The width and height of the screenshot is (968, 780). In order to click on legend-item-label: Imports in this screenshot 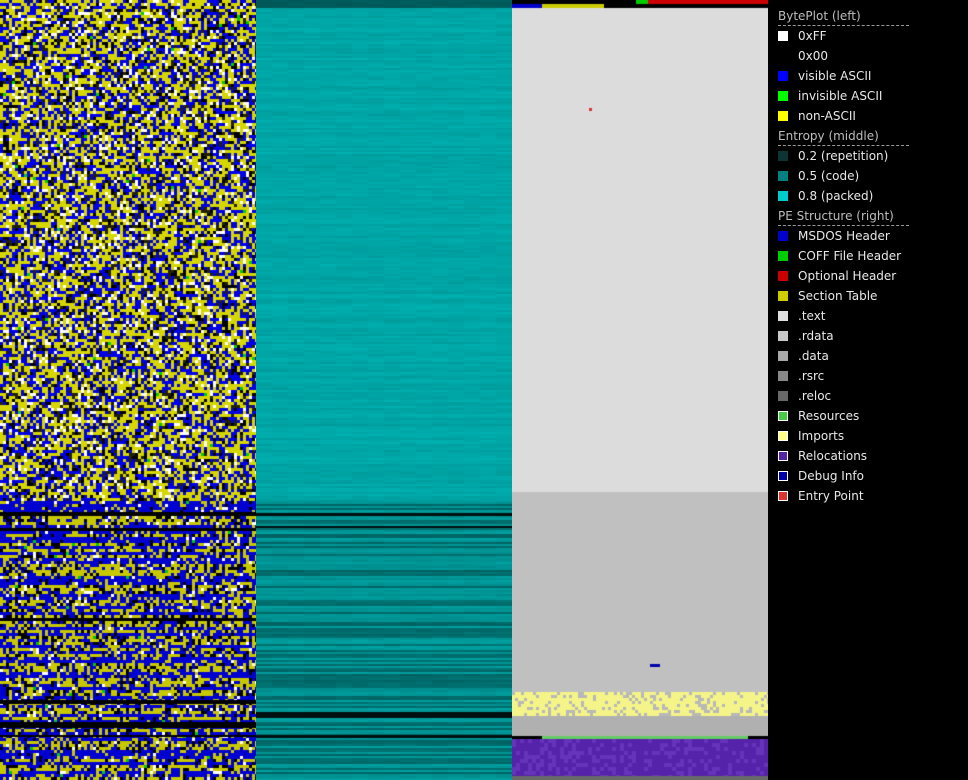, I will do `click(821, 436)`.